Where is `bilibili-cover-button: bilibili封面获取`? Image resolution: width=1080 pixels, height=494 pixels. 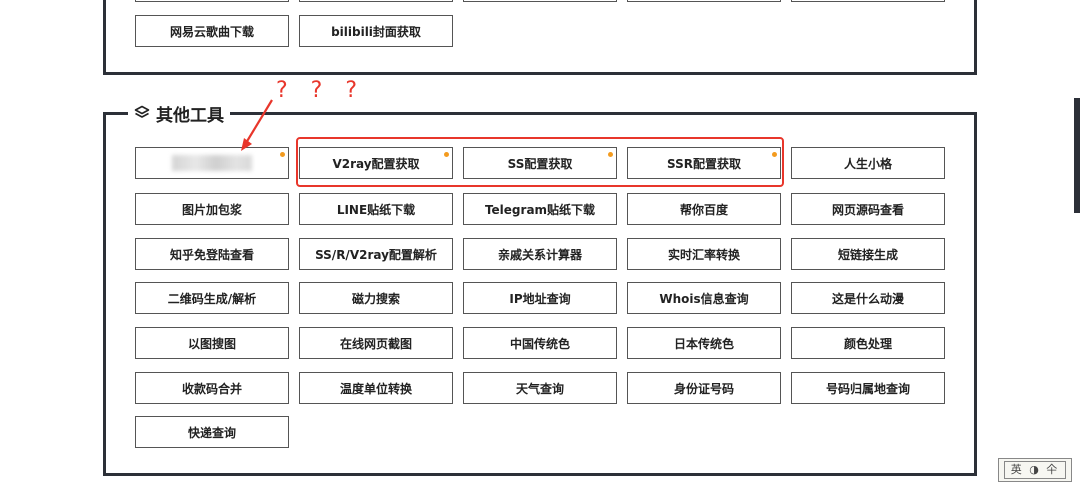 bilibili-cover-button: bilibili封面获取 is located at coordinates (376, 31).